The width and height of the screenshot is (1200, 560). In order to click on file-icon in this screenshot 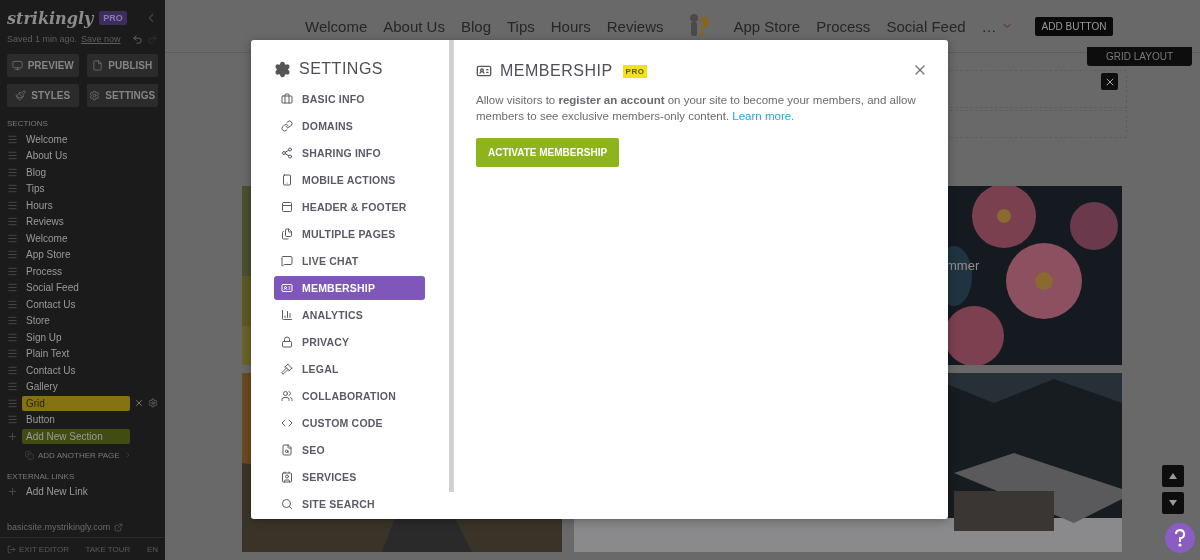, I will do `click(98, 65)`.